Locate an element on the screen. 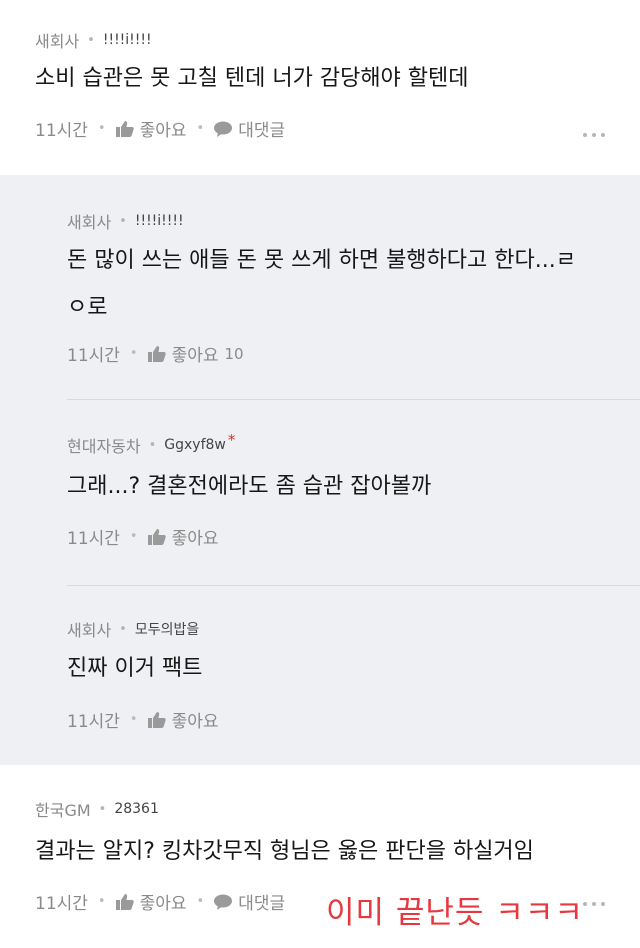 This screenshot has height=948, width=640. comment-line: 소비 습관은 못 고칠 텐데 너가 감당해야 할텐데 is located at coordinates (252, 78).